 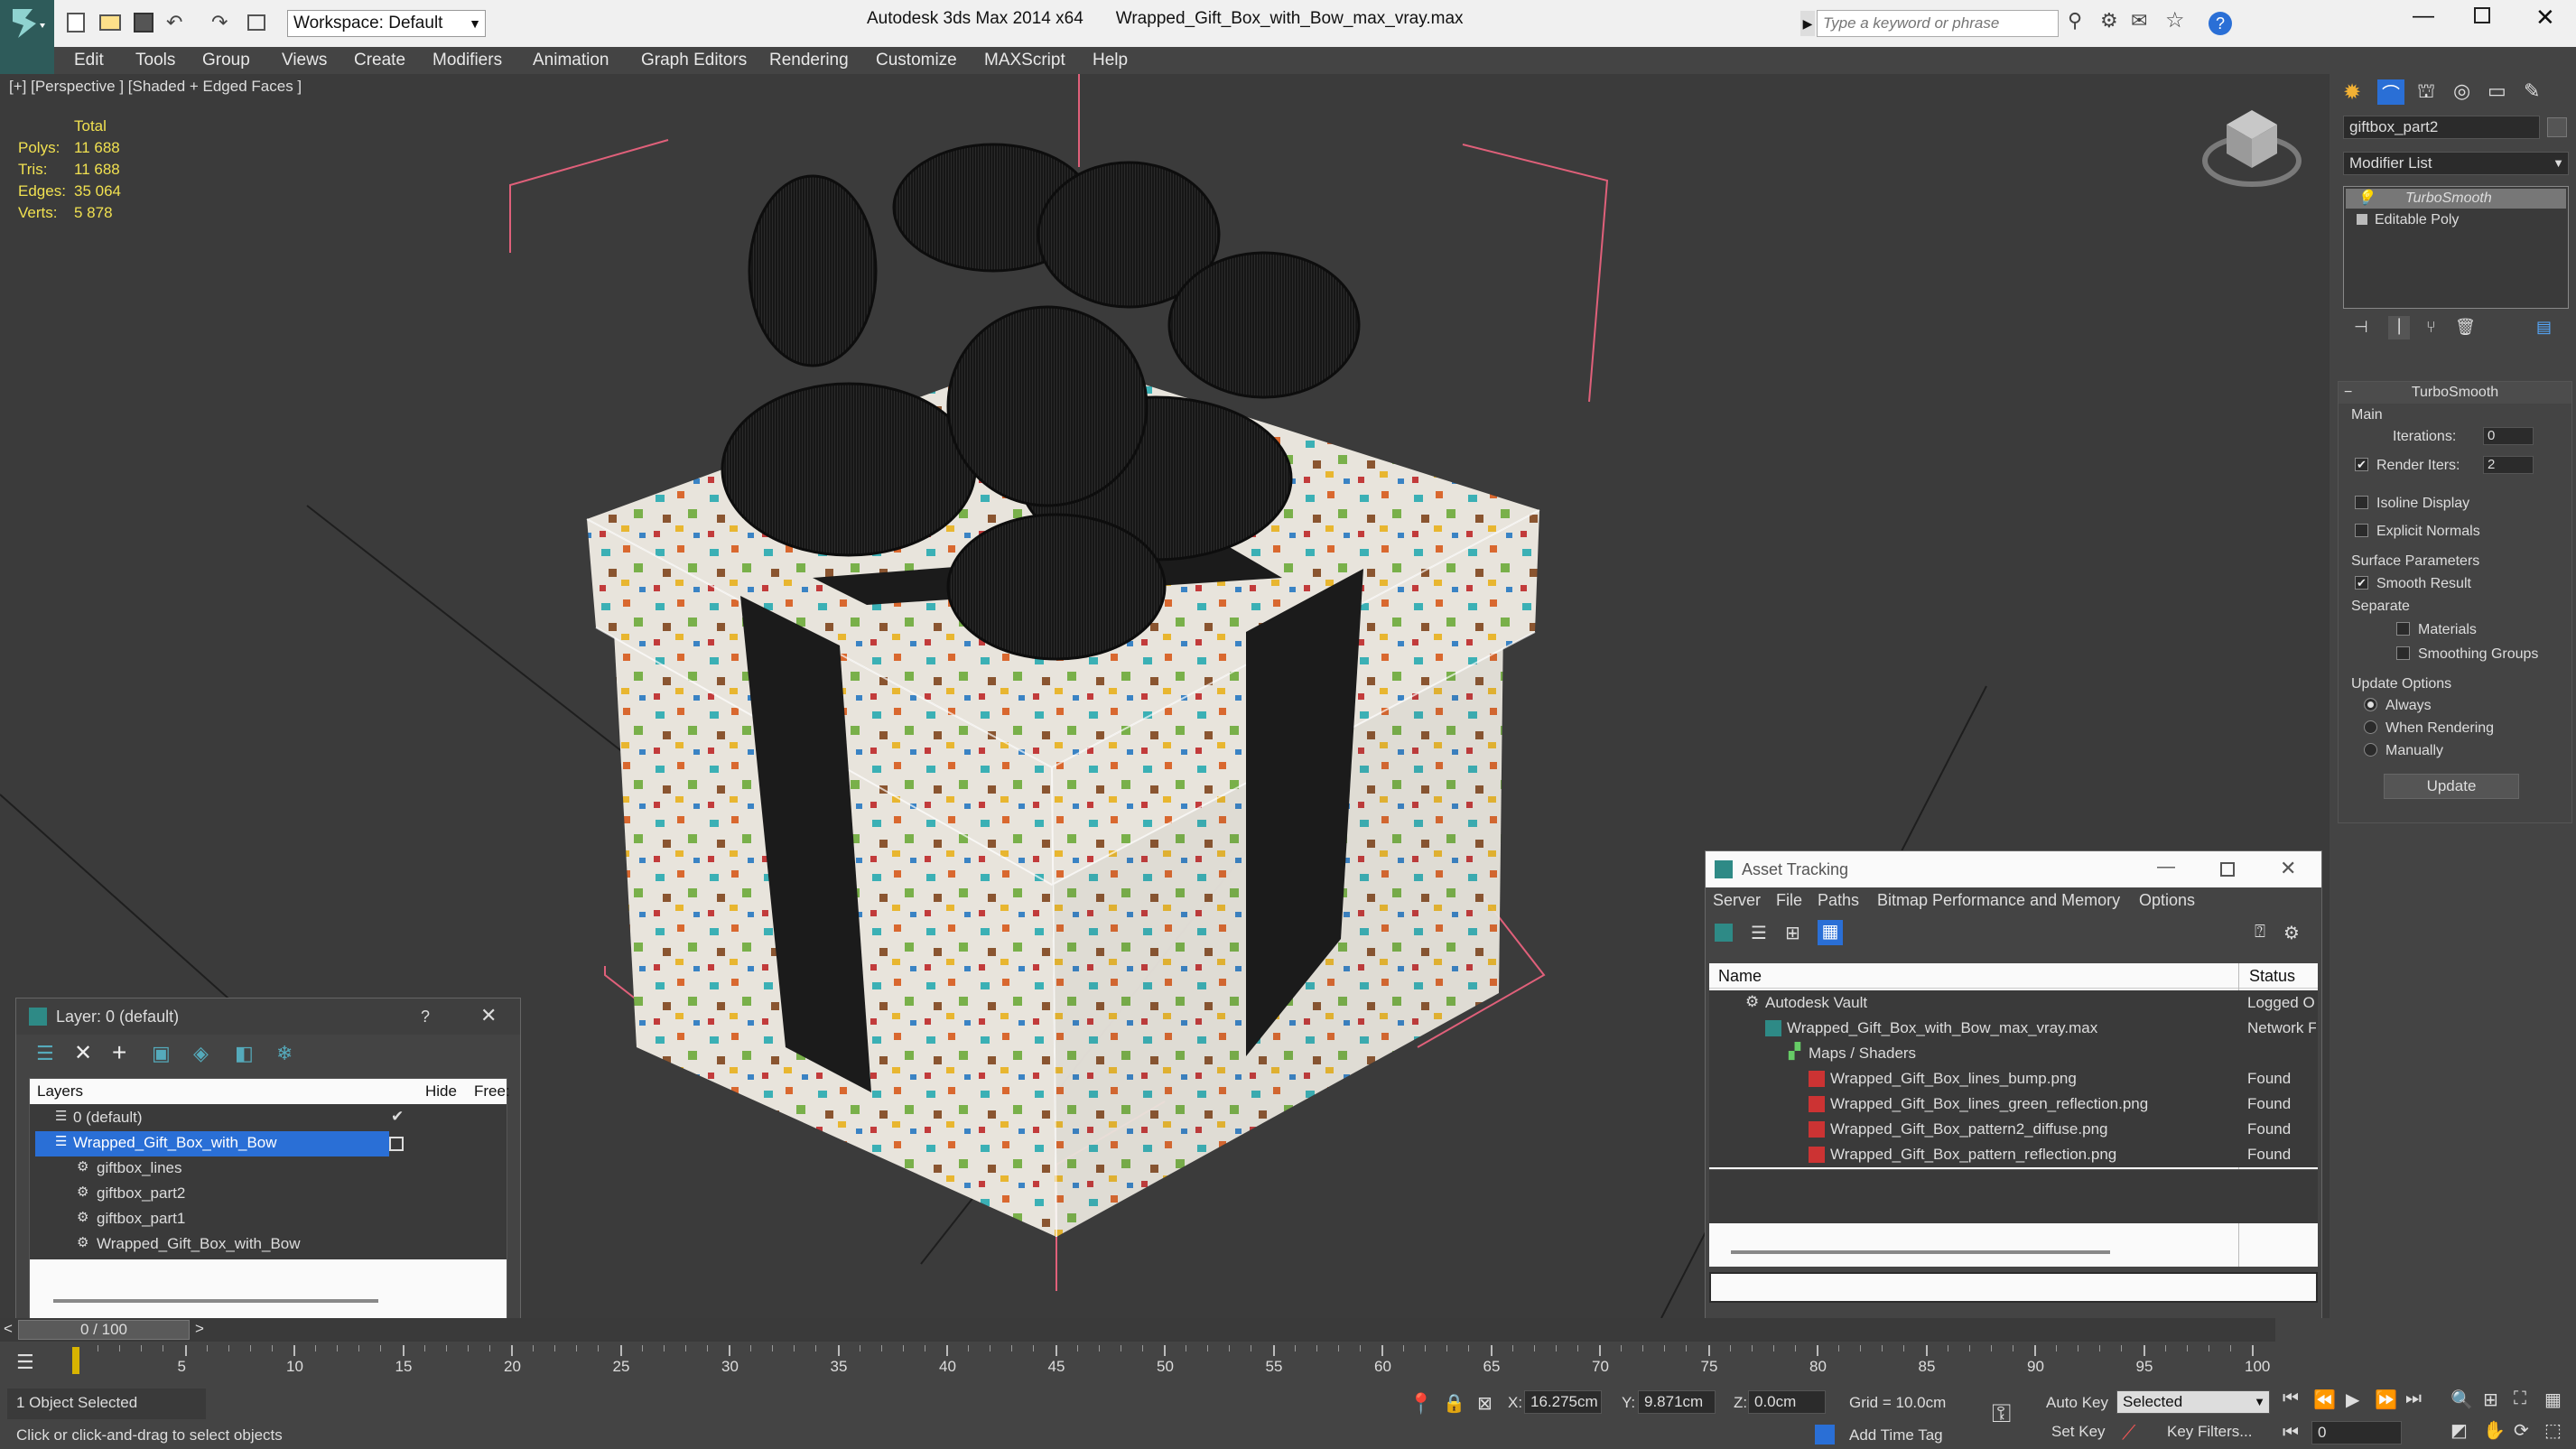 I want to click on isoline-display-checkbox, so click(x=2361, y=502).